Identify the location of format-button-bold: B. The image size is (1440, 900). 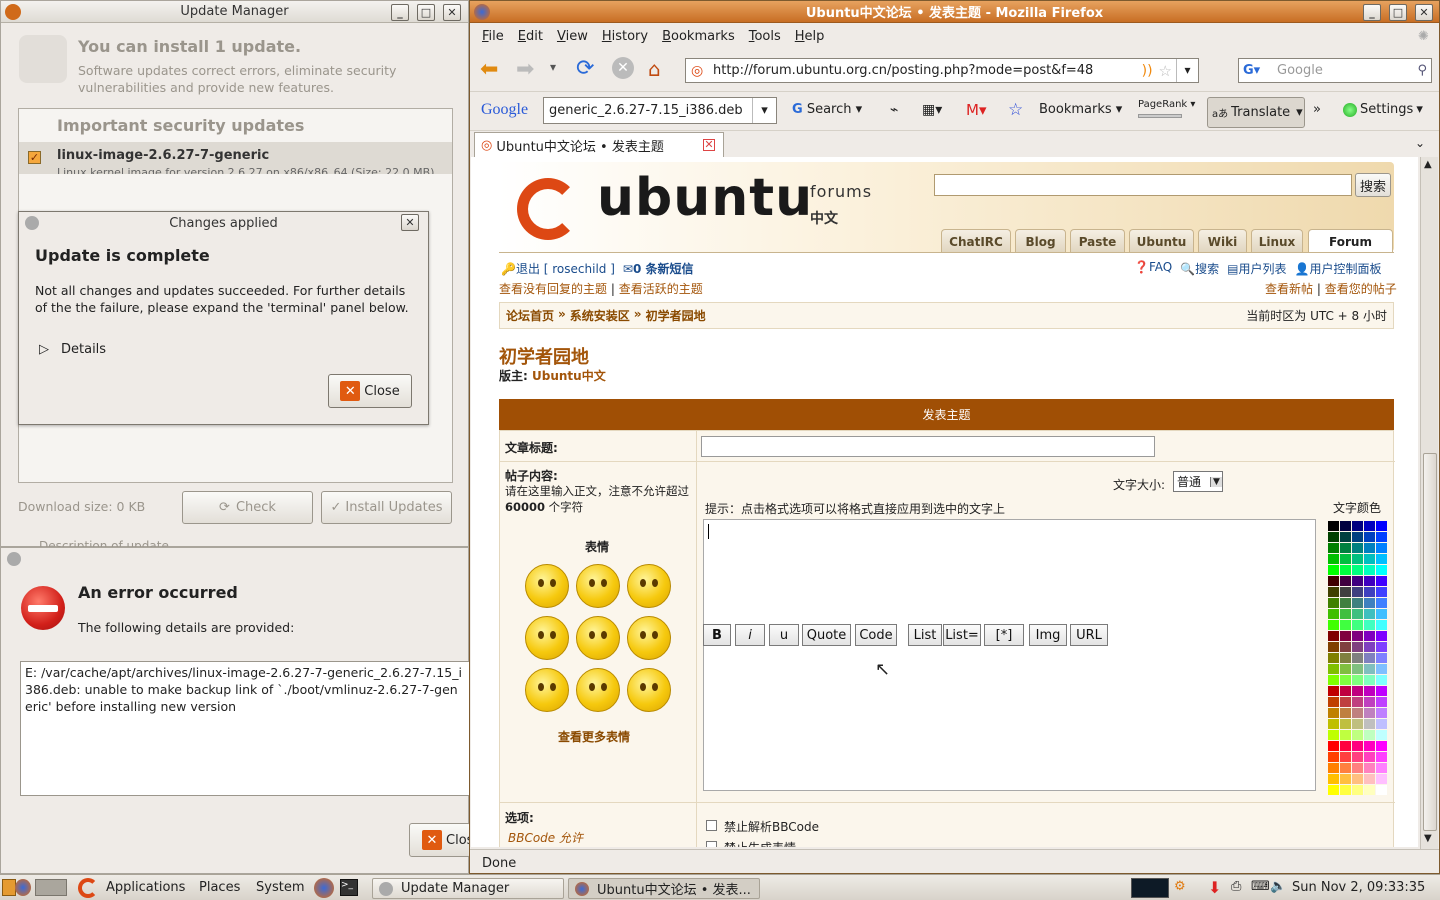
(717, 635).